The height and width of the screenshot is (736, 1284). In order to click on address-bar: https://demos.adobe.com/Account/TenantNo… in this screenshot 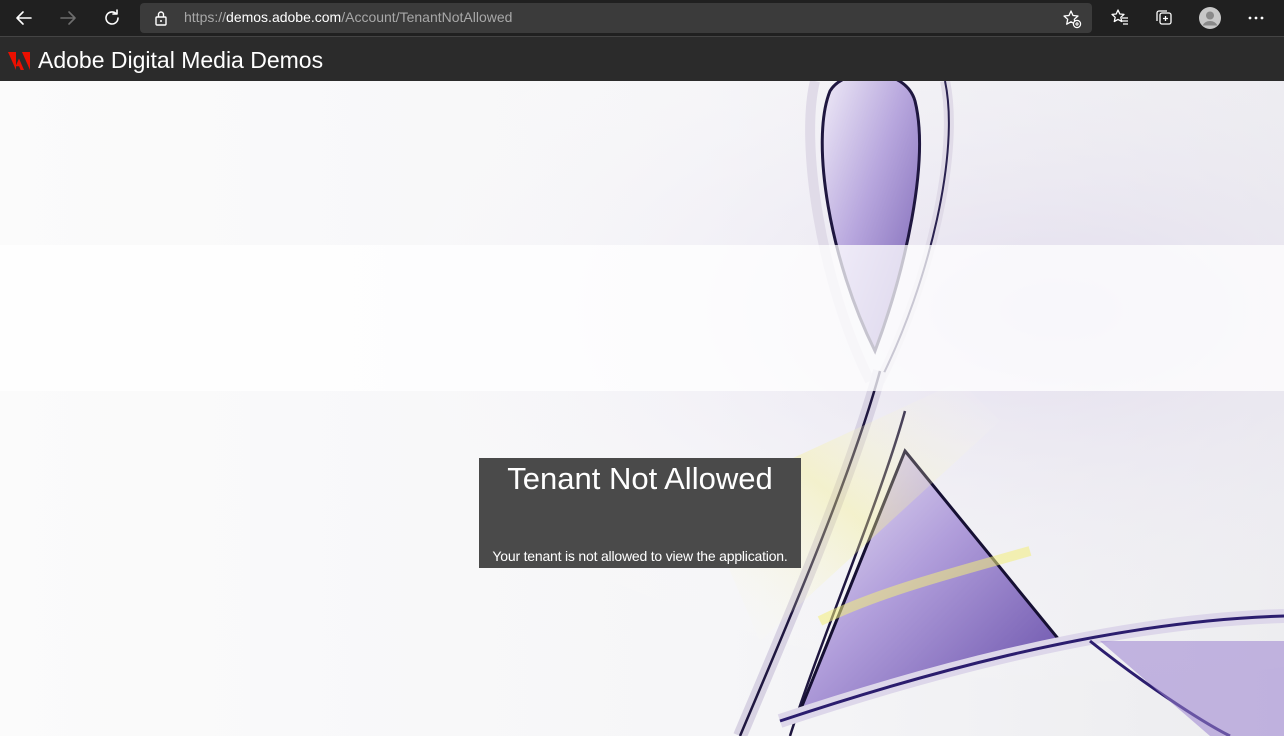, I will do `click(616, 18)`.